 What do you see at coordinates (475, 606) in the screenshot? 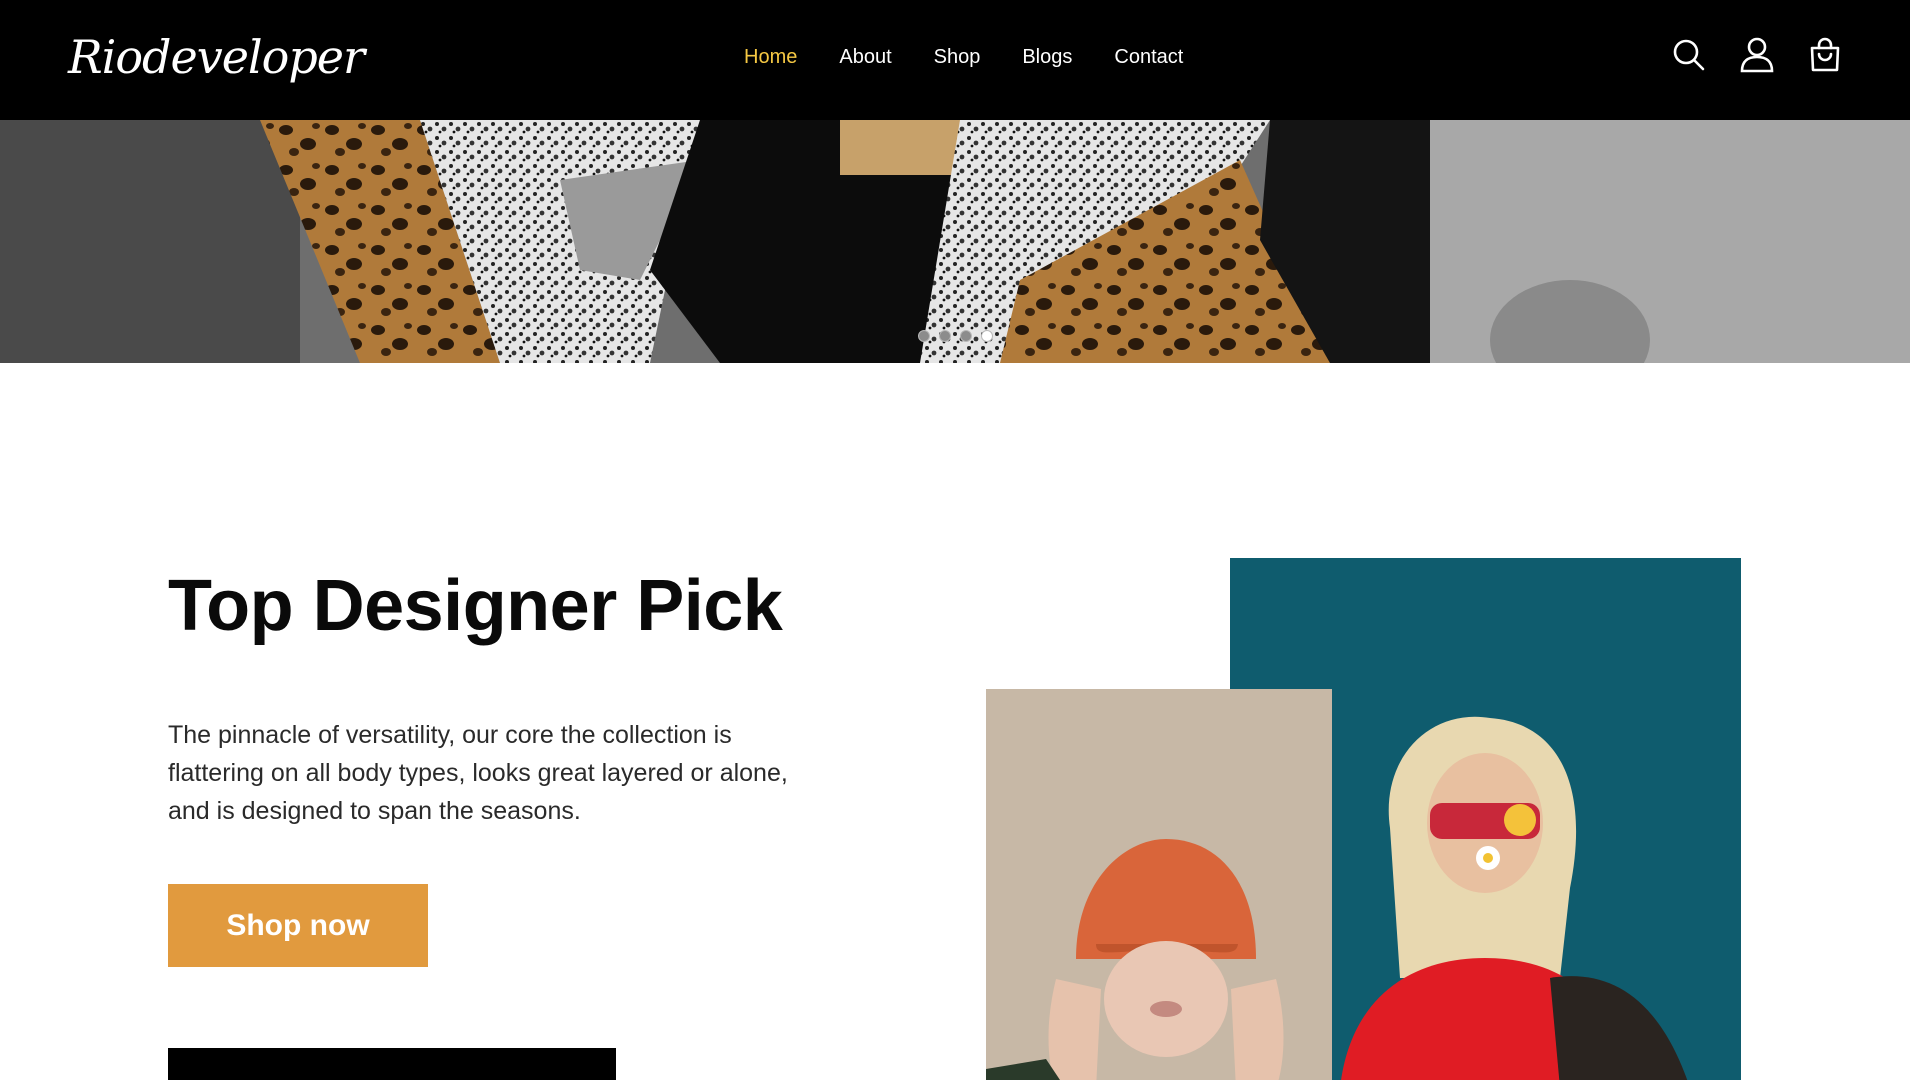
I see `section-title: Top Designer Pick` at bounding box center [475, 606].